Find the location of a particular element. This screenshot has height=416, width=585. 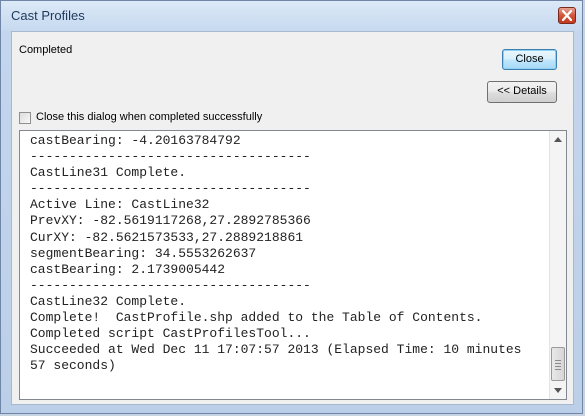

scroll-down-button is located at coordinates (558, 390).